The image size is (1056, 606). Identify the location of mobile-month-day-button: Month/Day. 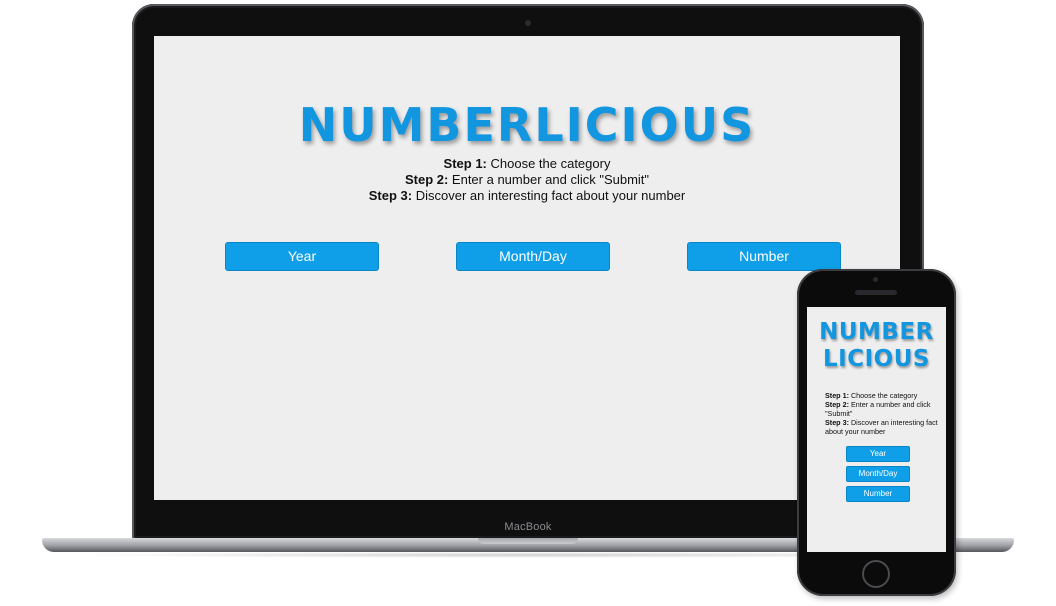
(878, 474).